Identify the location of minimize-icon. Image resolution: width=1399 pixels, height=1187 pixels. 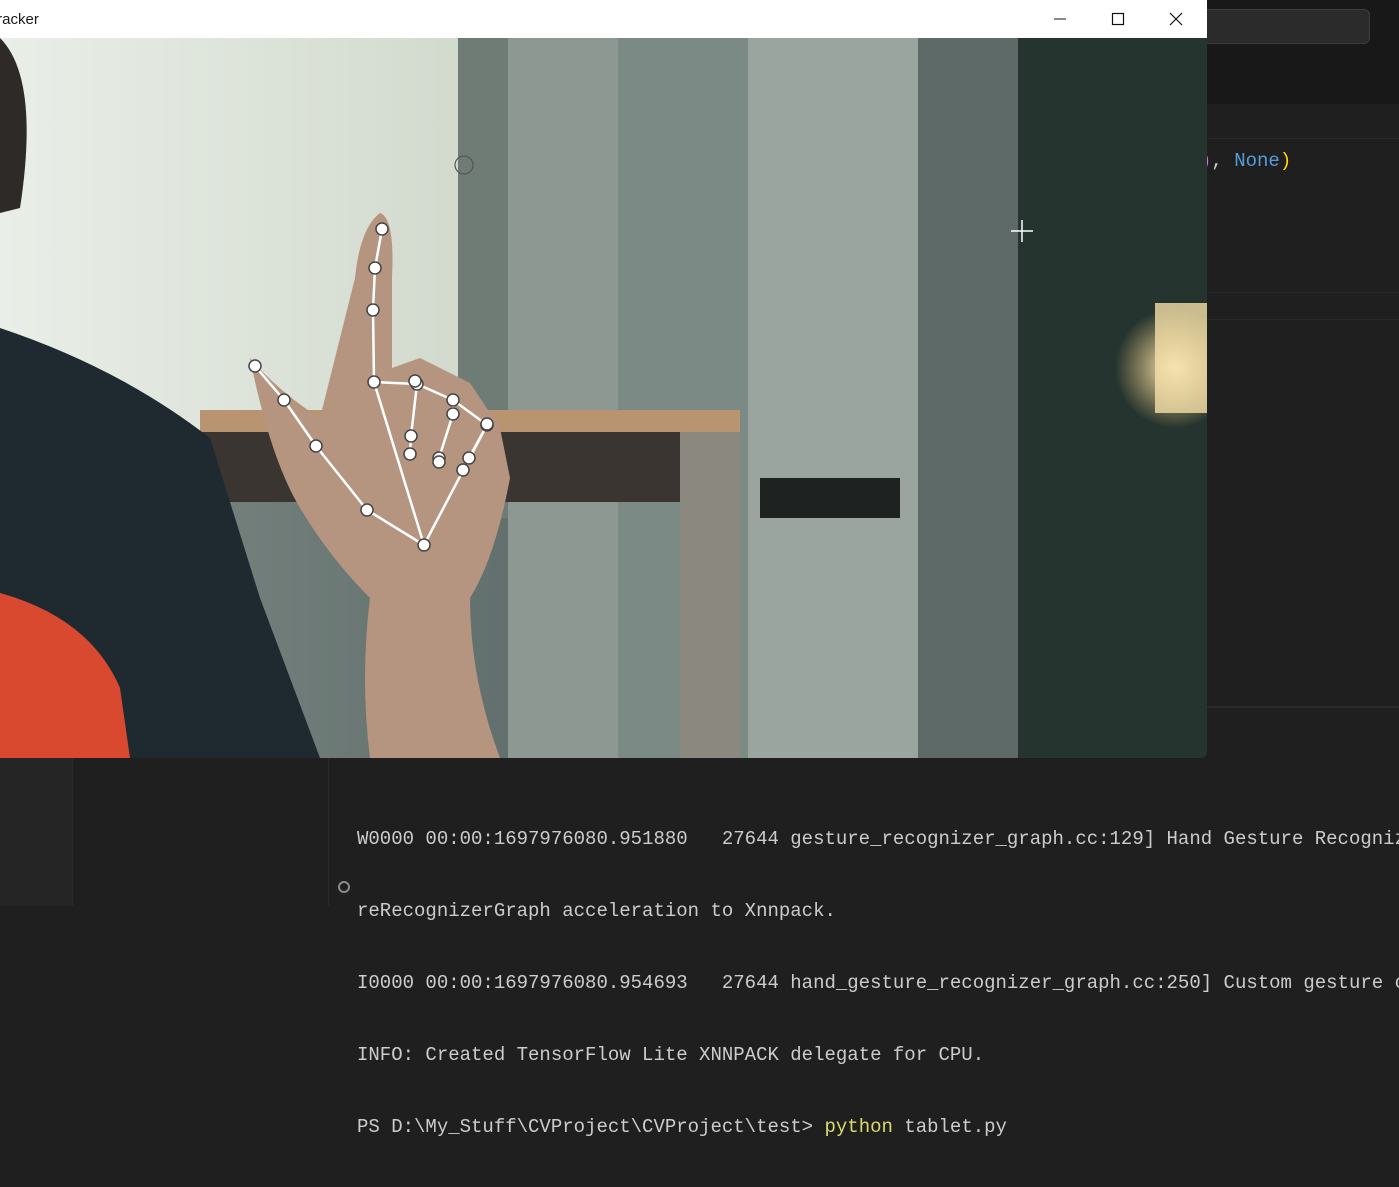
(1060, 19).